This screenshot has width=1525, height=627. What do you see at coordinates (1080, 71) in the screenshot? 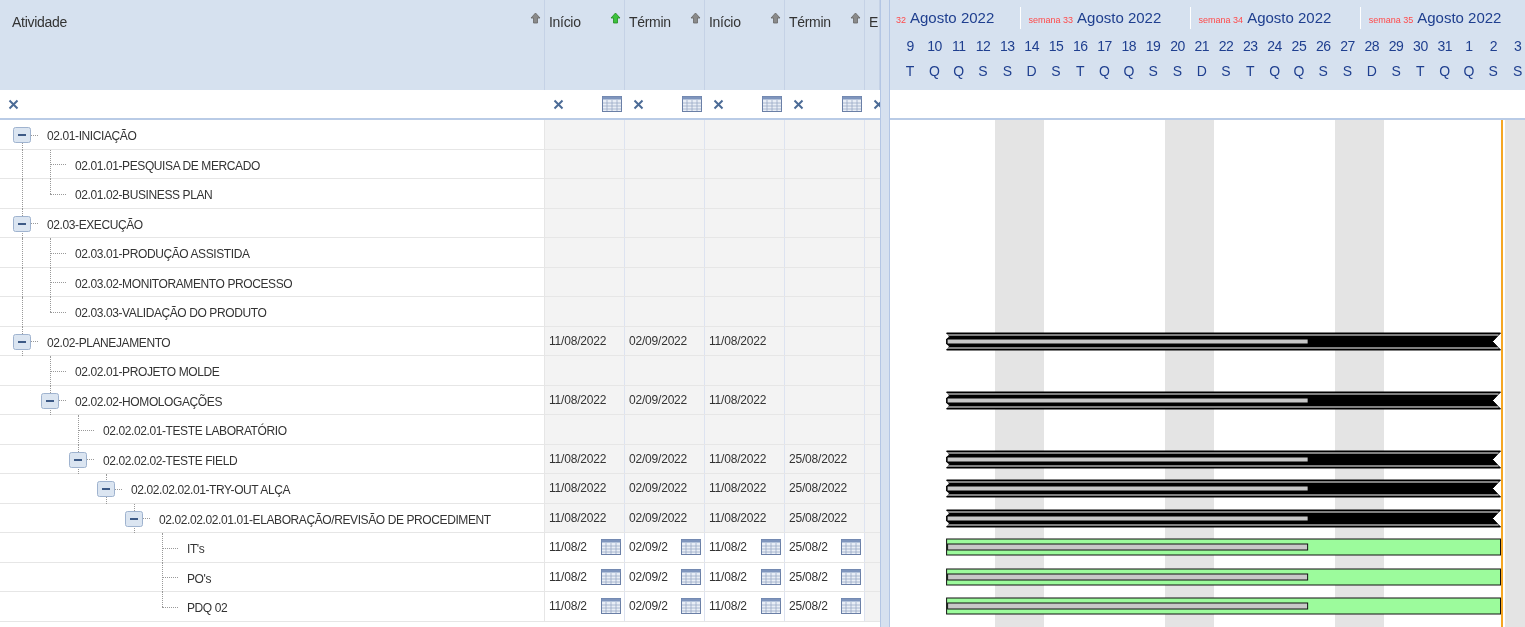
I see `weekday-letter: T` at bounding box center [1080, 71].